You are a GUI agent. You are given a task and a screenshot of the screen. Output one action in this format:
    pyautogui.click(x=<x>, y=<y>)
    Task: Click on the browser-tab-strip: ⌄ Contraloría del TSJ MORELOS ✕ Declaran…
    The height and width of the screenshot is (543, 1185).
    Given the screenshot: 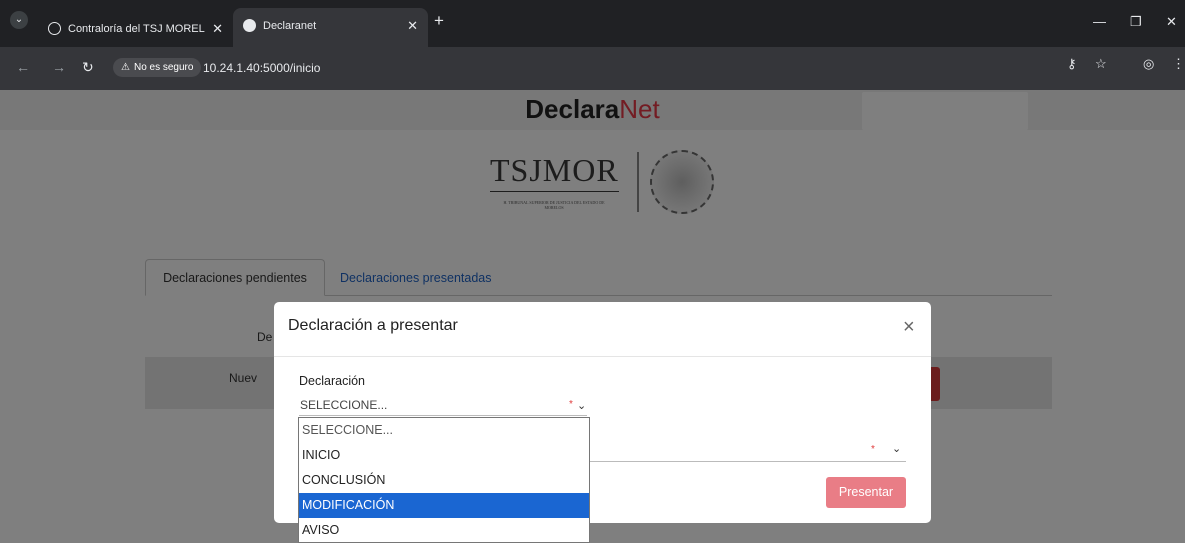 What is the action you would take?
    pyautogui.click(x=592, y=23)
    